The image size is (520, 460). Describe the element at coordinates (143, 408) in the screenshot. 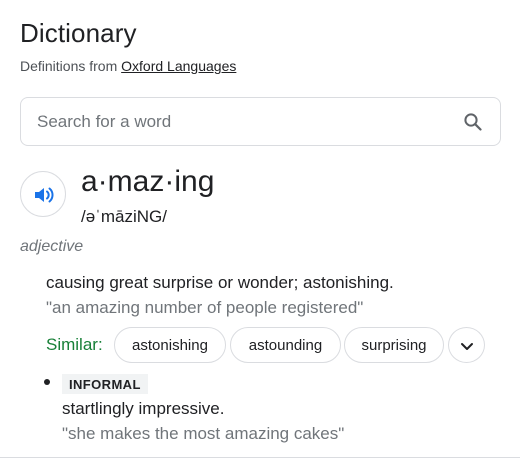

I see `definition-2: startlingly impressive.` at that location.